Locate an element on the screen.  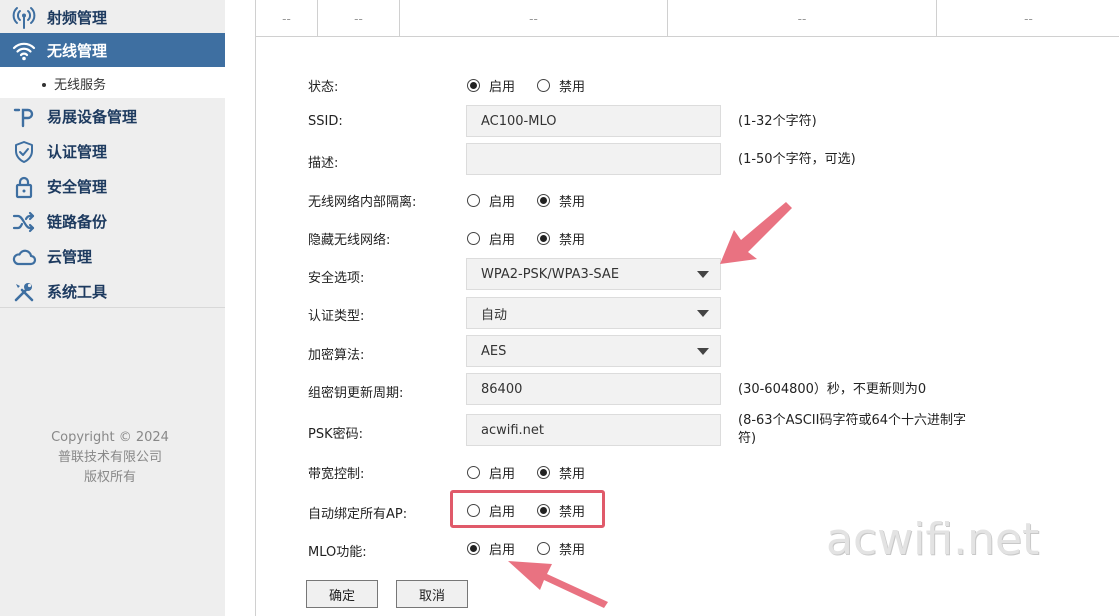
arrow-security-icon is located at coordinates (756, 233).